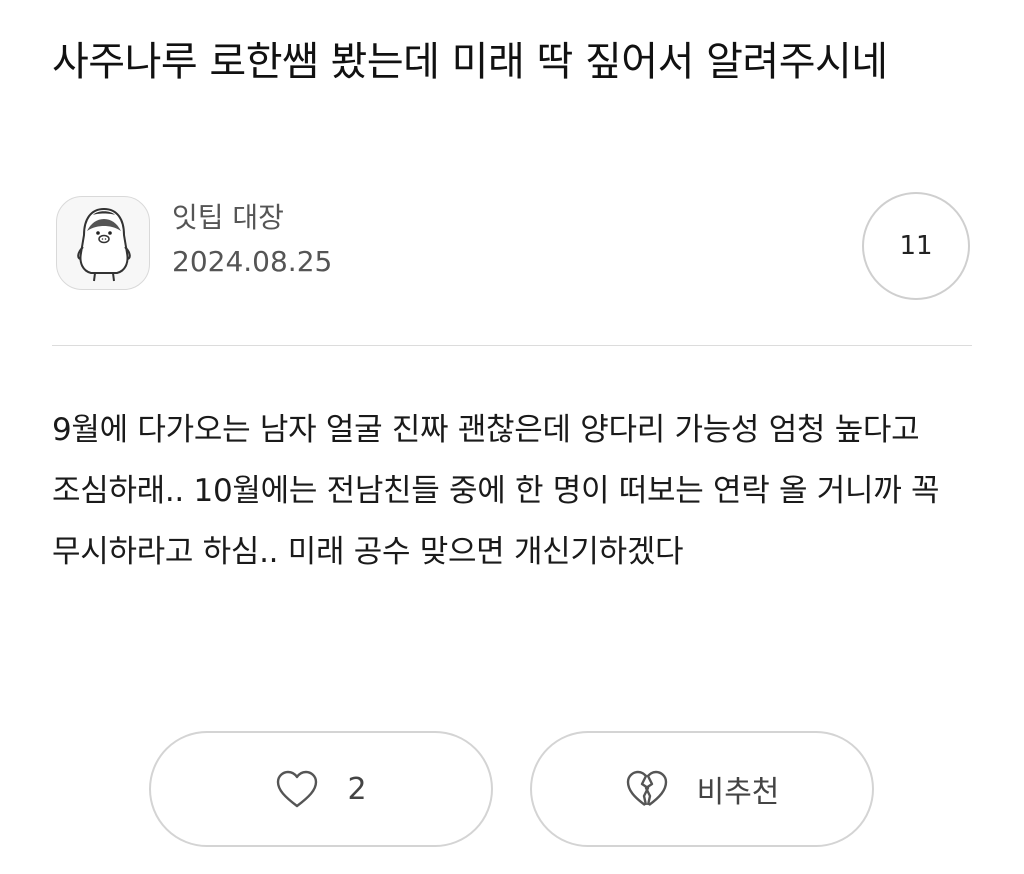 Image resolution: width=1024 pixels, height=874 pixels. Describe the element at coordinates (916, 246) in the screenshot. I see `comment-count-button: 11` at that location.